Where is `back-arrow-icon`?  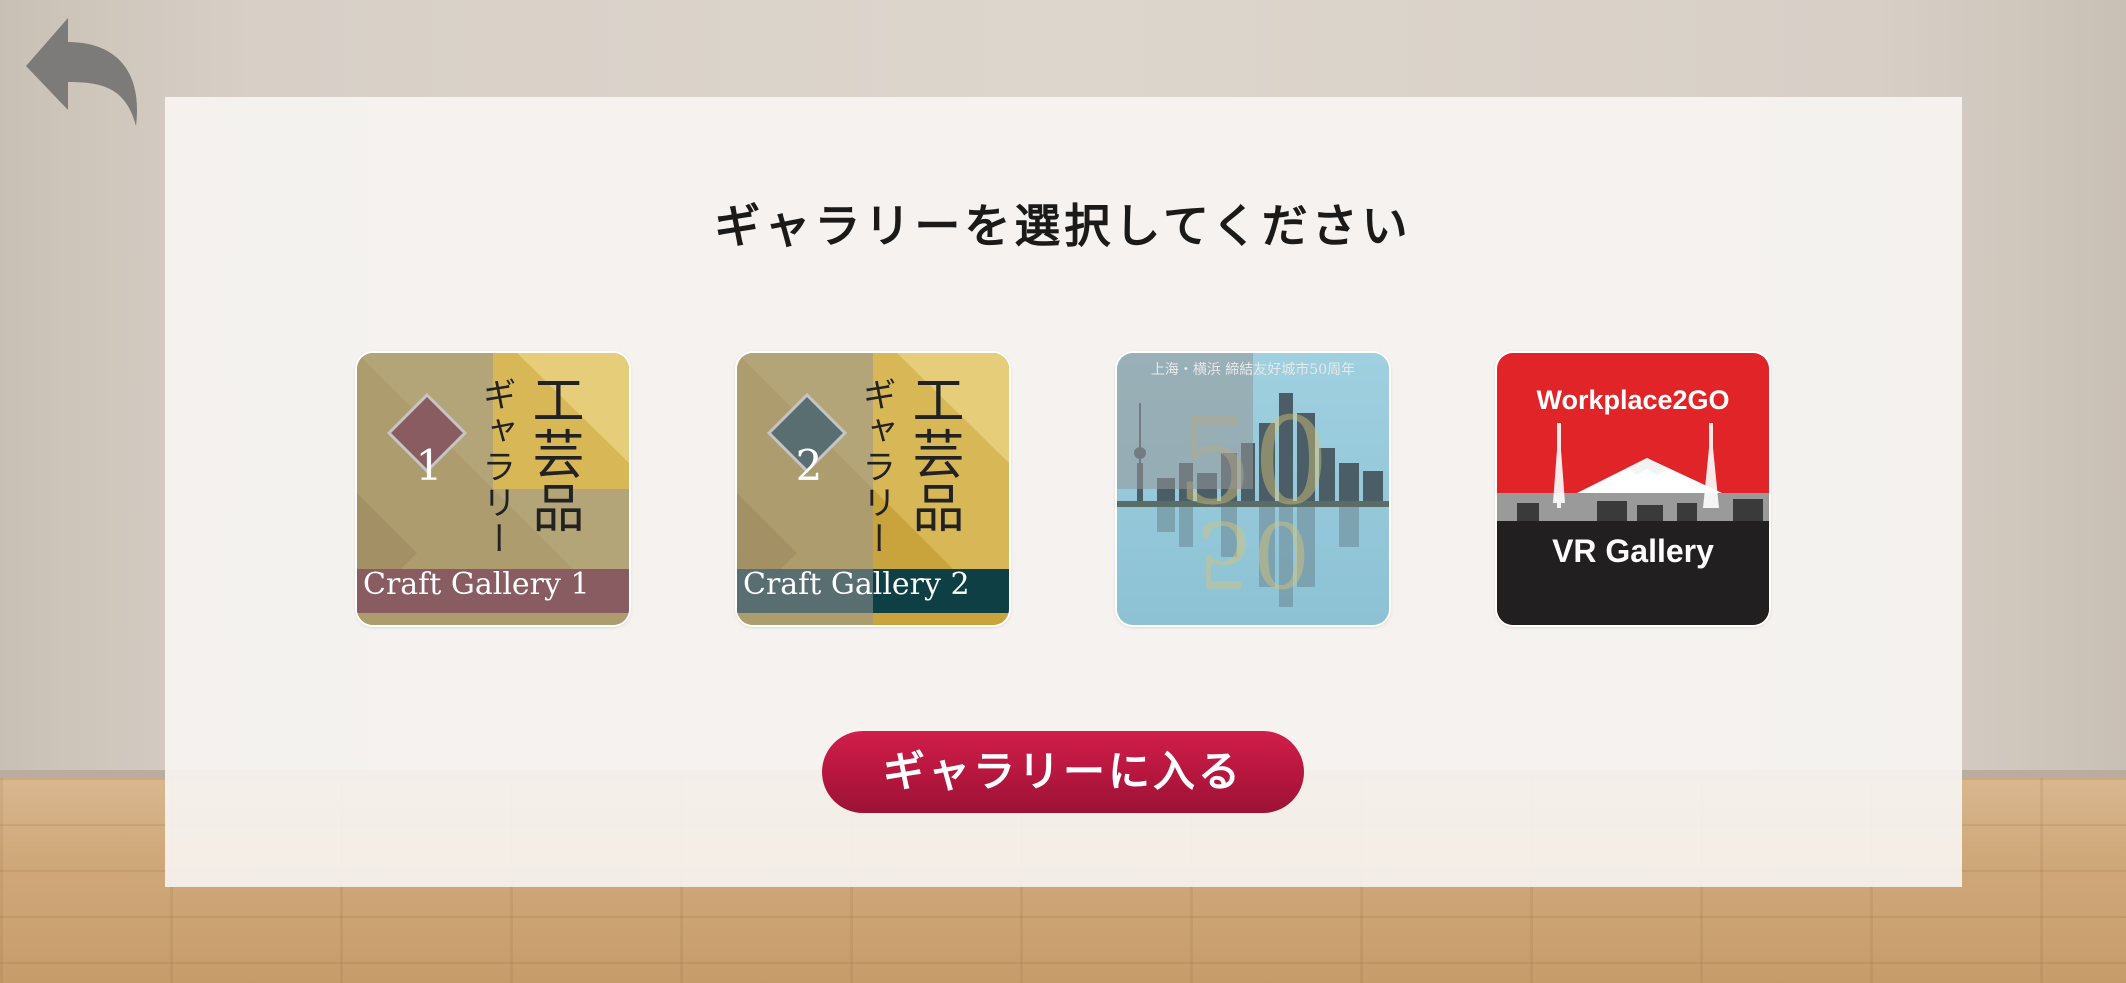
back-arrow-icon is located at coordinates (83, 68).